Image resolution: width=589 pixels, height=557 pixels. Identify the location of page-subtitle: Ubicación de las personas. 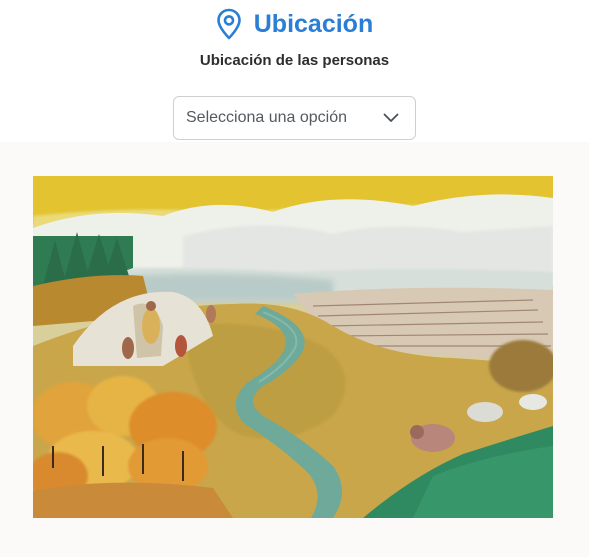
(294, 60).